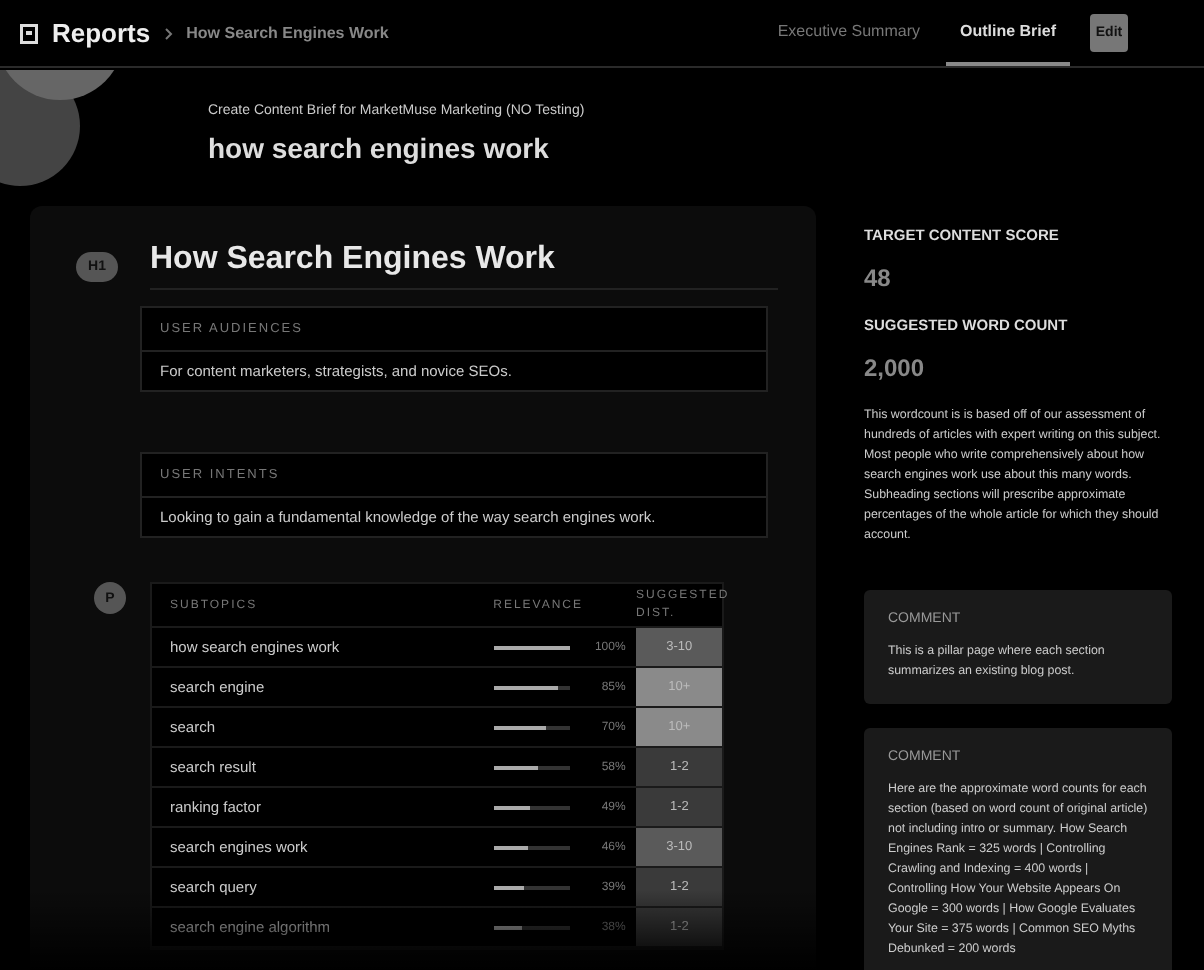 This screenshot has width=1204, height=970. What do you see at coordinates (848, 33) in the screenshot?
I see `tab: Executive Summary` at bounding box center [848, 33].